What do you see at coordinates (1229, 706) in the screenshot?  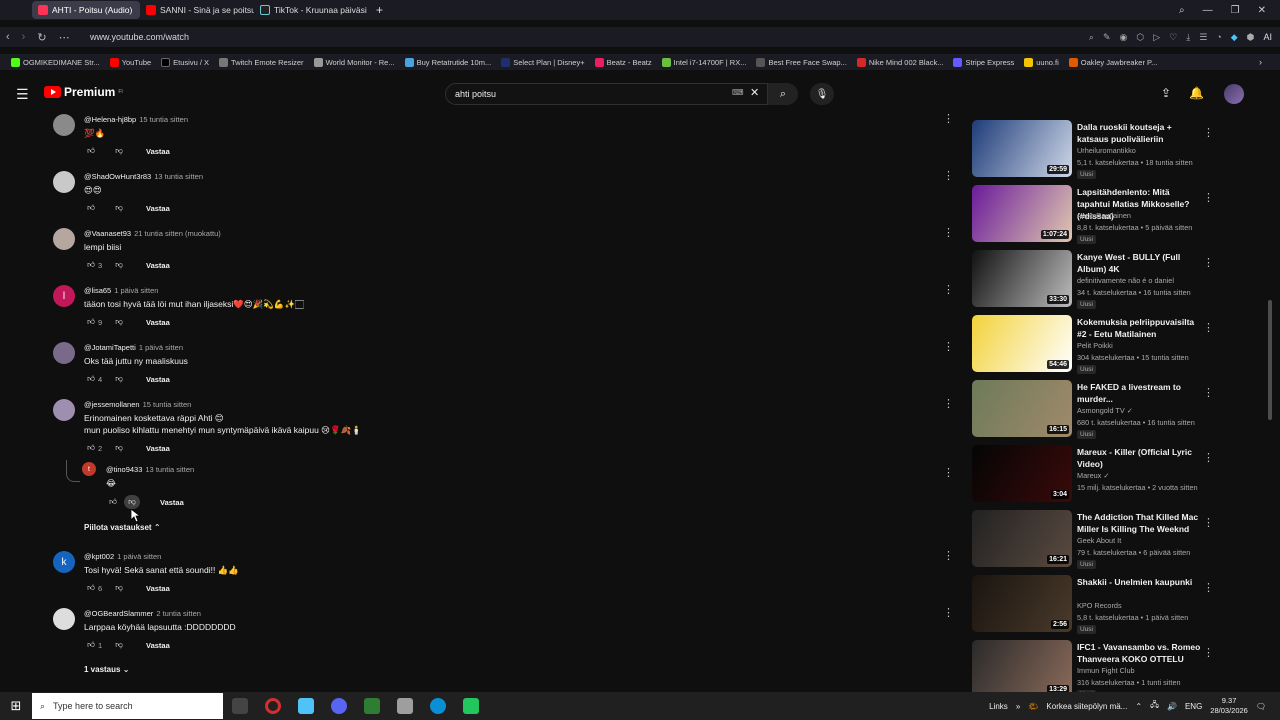 I see `clock: 9.37 28/03/2026` at bounding box center [1229, 706].